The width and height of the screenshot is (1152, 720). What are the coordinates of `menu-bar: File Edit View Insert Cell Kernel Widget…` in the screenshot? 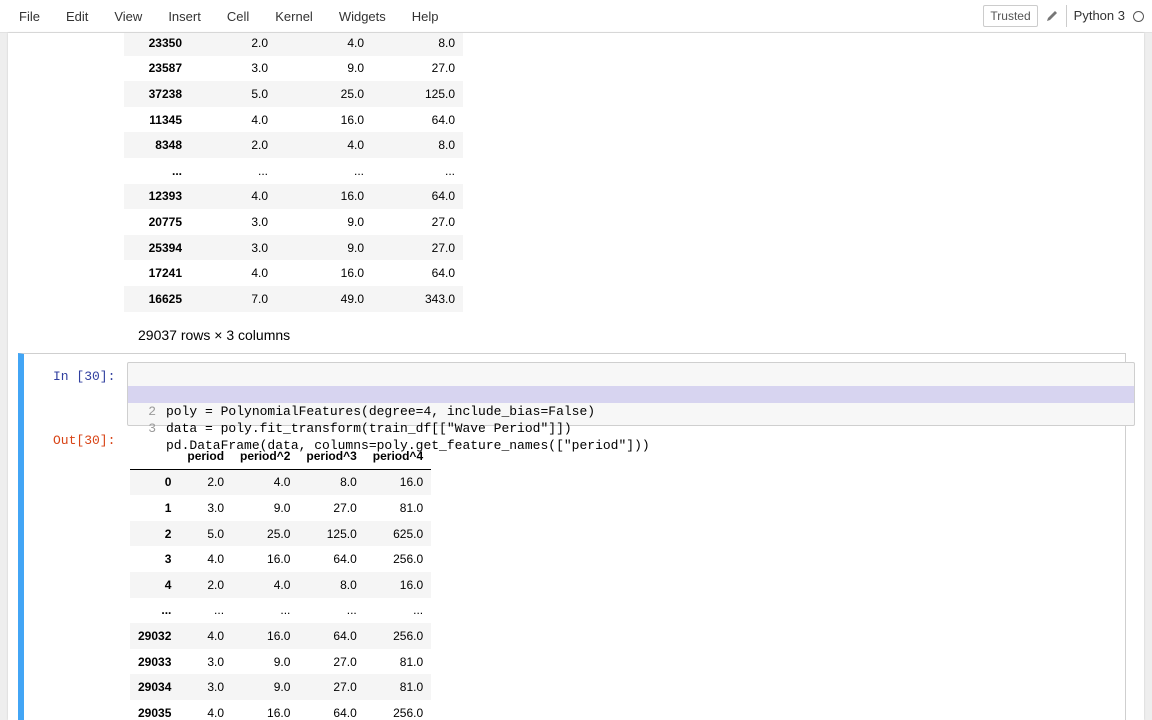 It's located at (576, 16).